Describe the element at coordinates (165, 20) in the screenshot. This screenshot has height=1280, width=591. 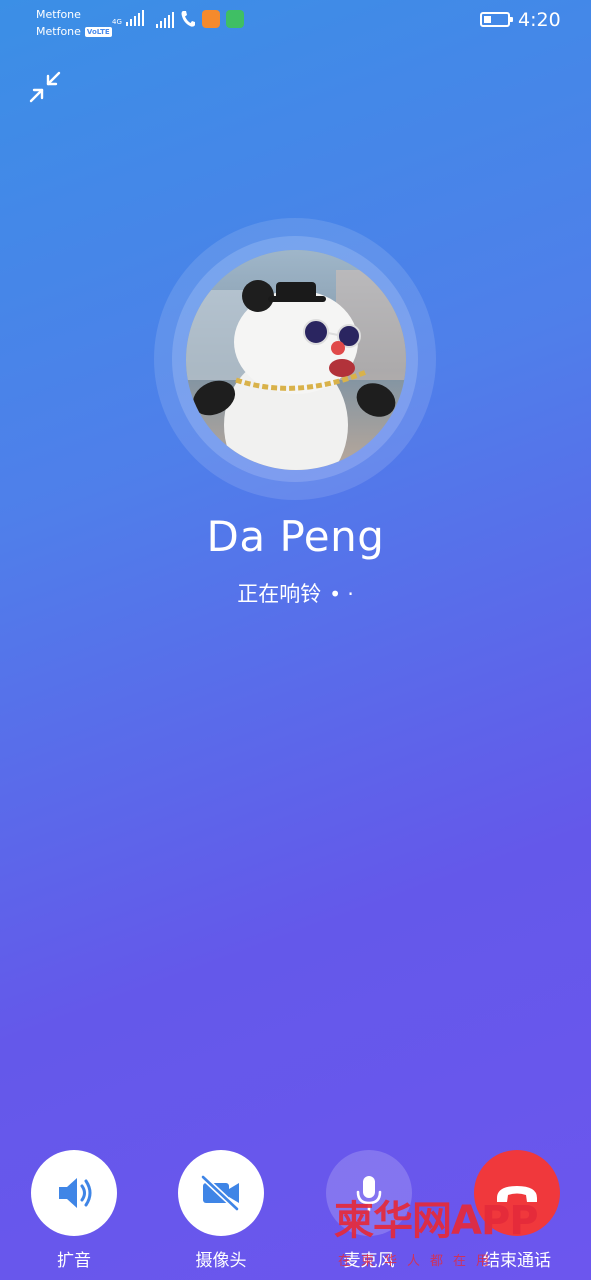
I see `signal-2-icon` at that location.